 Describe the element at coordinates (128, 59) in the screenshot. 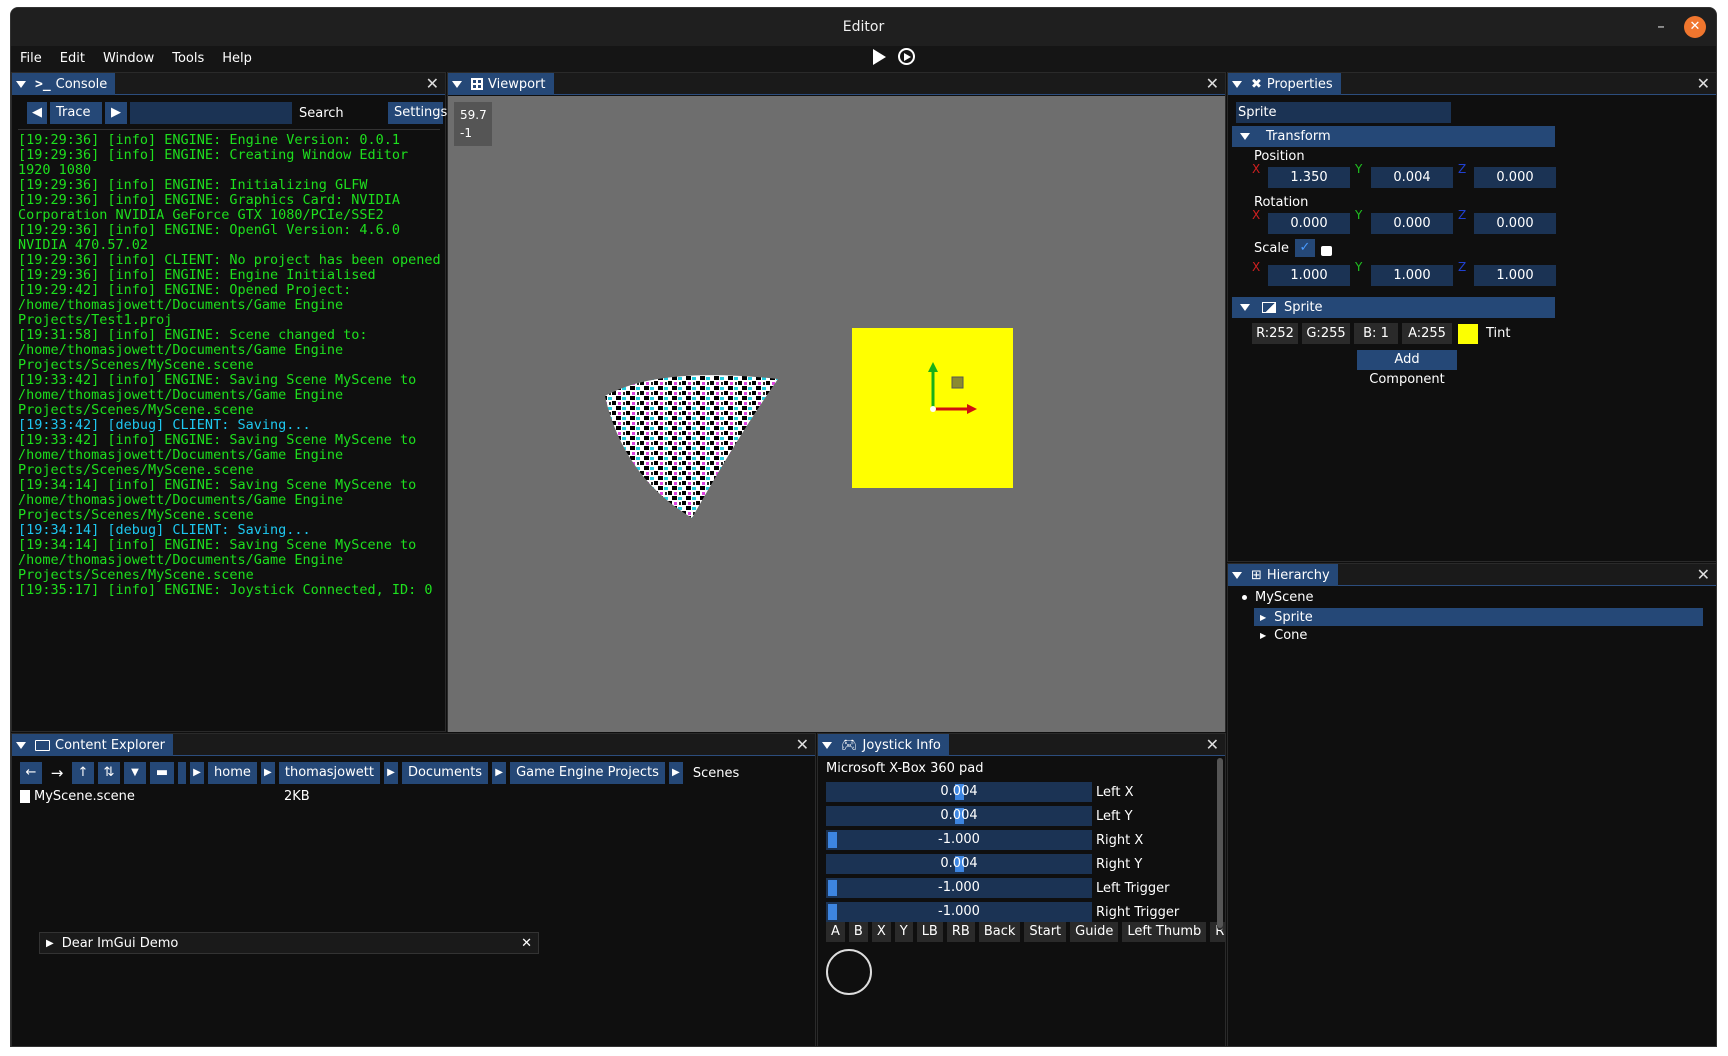

I see `menu-window: Window` at that location.